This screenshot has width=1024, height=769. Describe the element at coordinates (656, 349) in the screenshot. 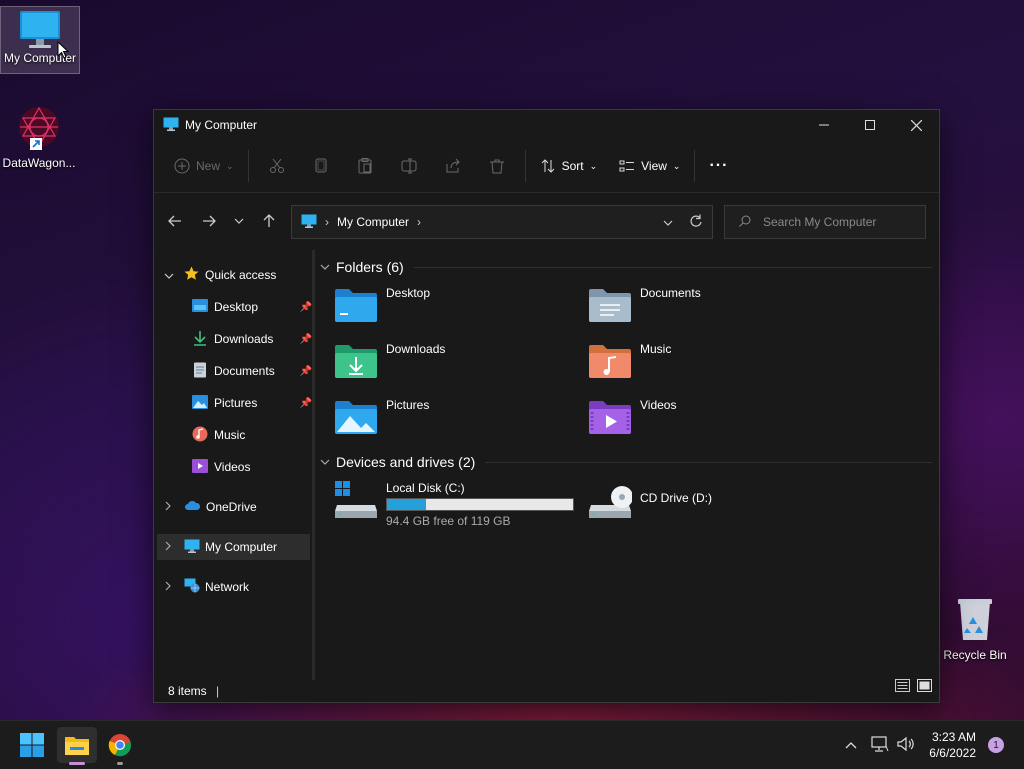

I see `folder-label: Music` at that location.